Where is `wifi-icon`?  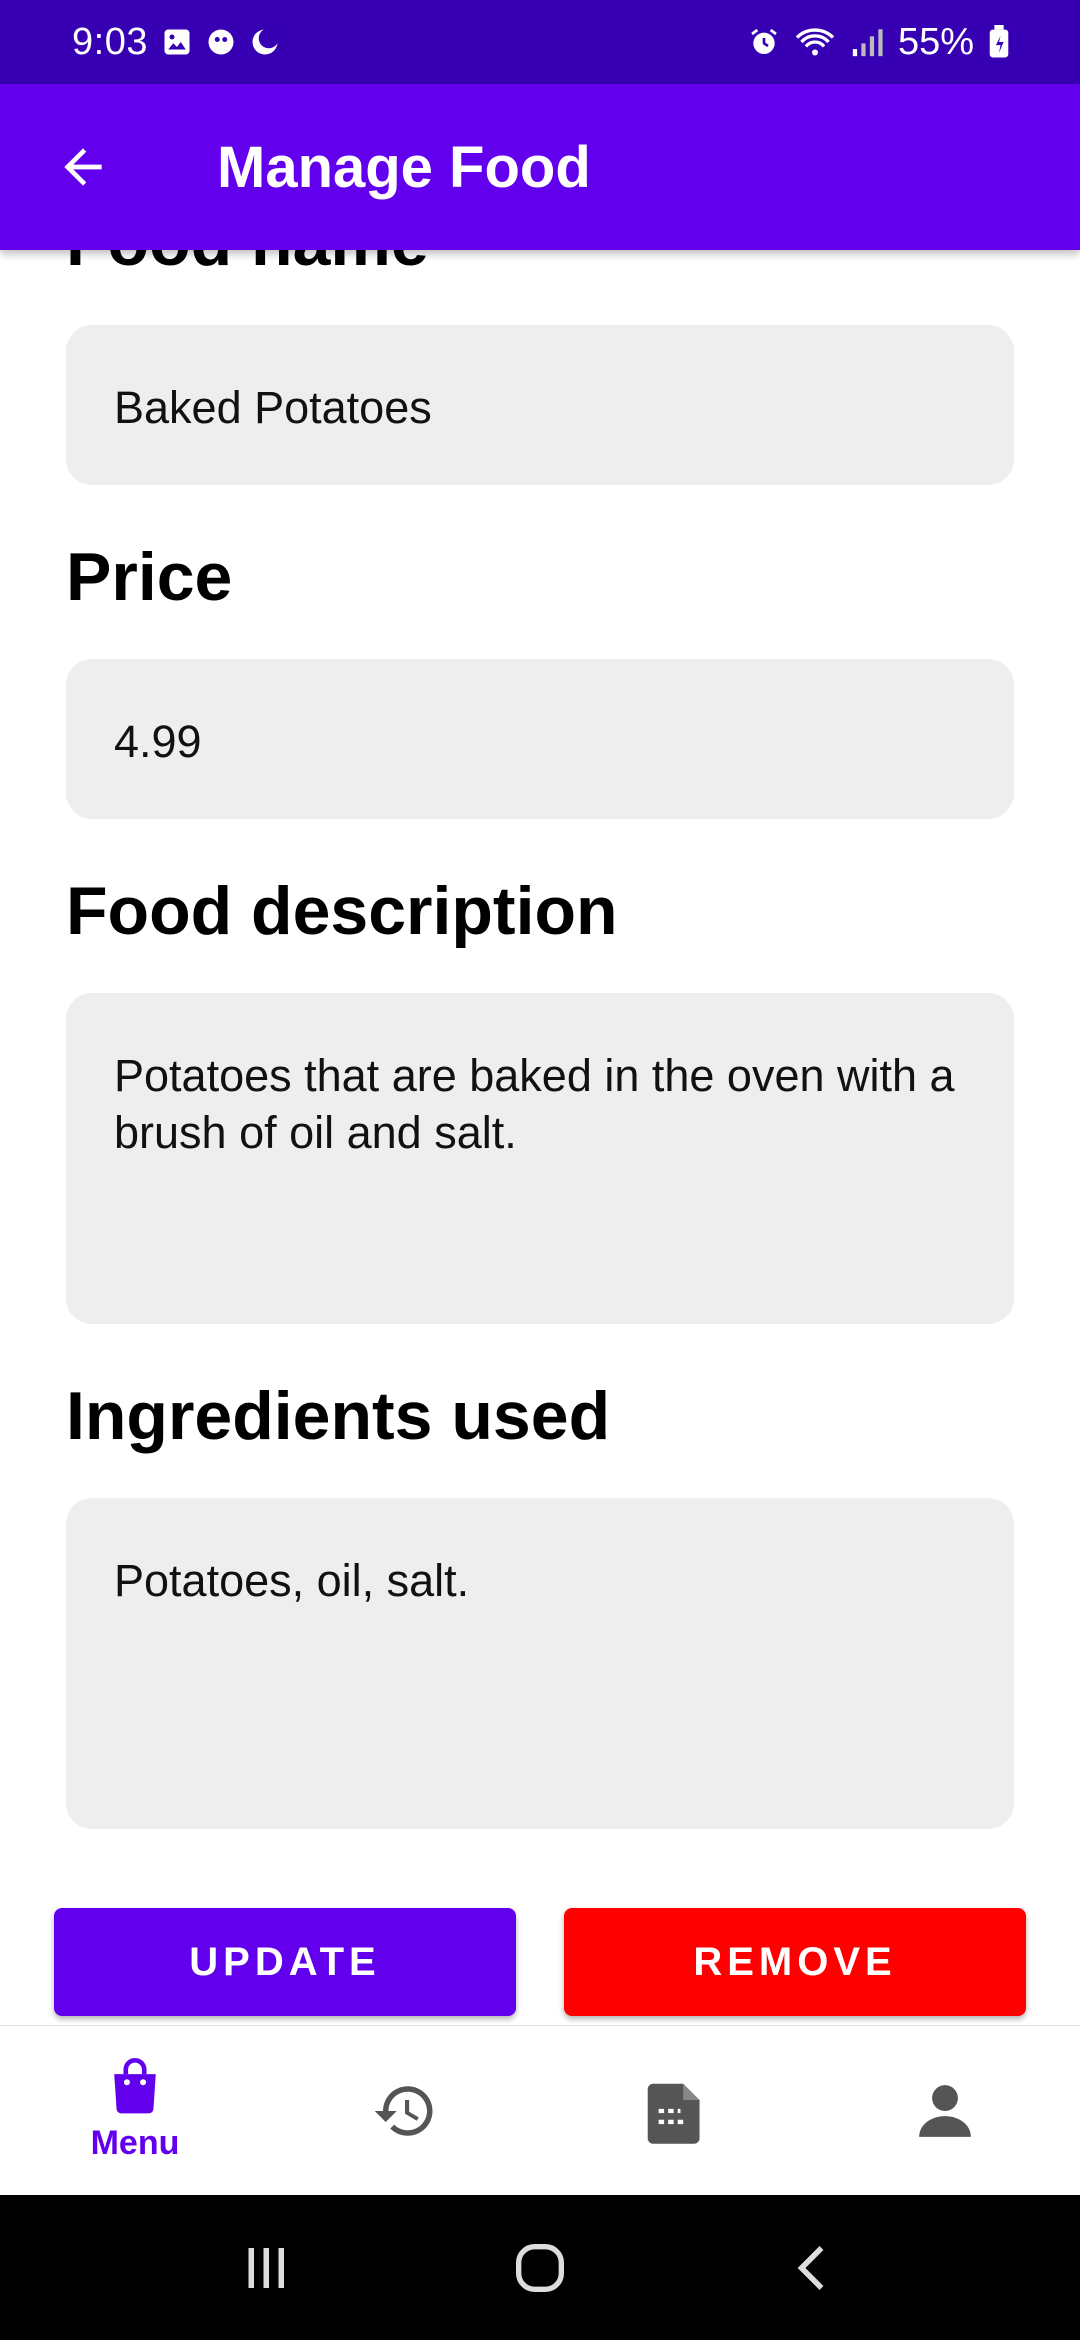
wifi-icon is located at coordinates (815, 42).